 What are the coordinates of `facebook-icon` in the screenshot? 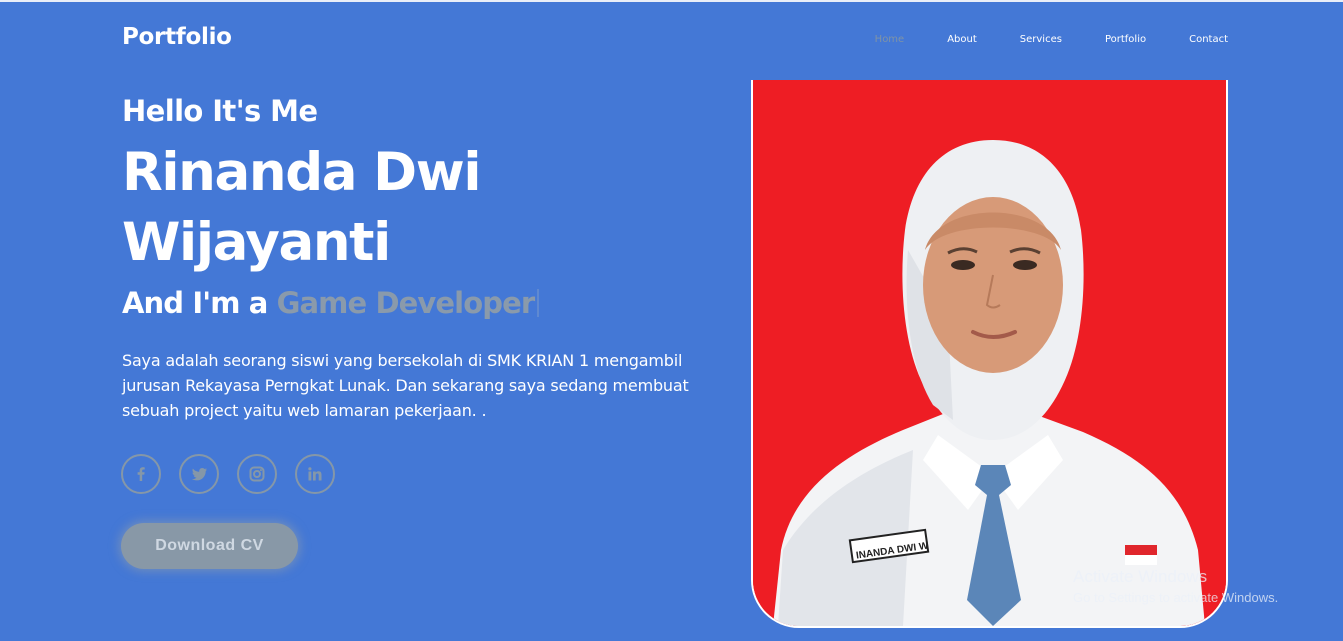 It's located at (141, 474).